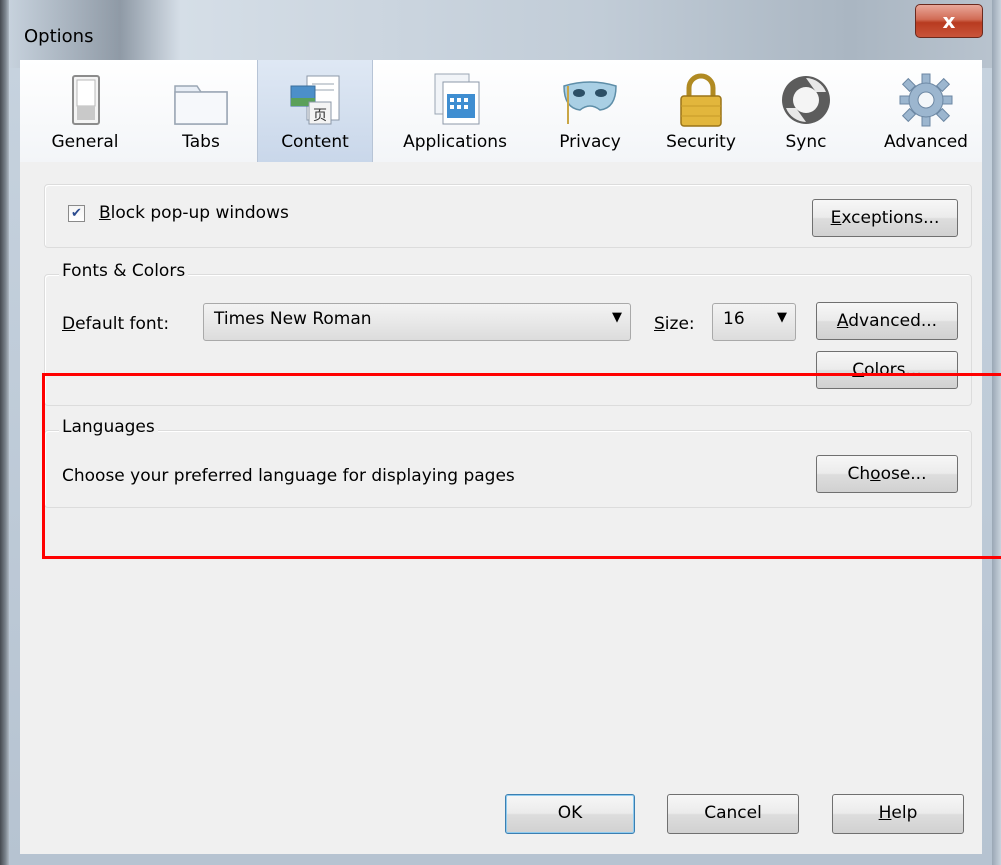 The height and width of the screenshot is (865, 1001). I want to click on window-title: Options, so click(59, 36).